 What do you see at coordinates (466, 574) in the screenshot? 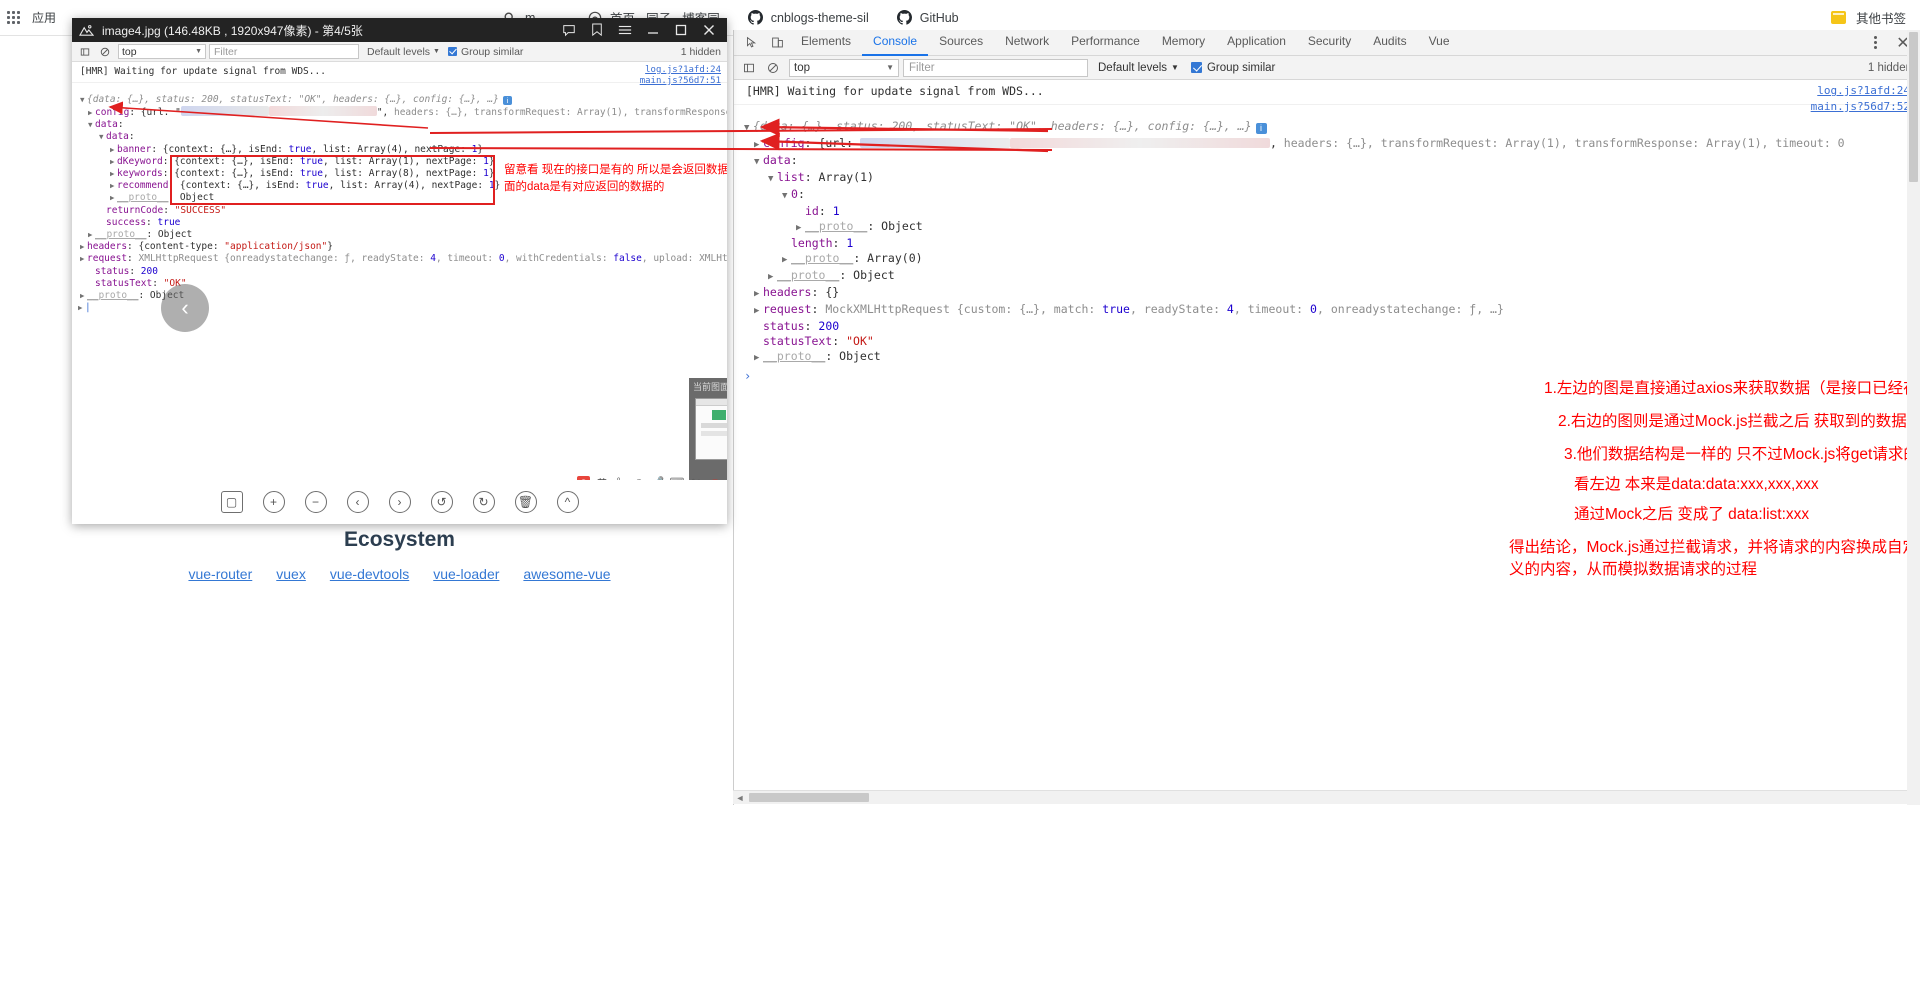
I see `link-vue-loader: vue-loader` at bounding box center [466, 574].